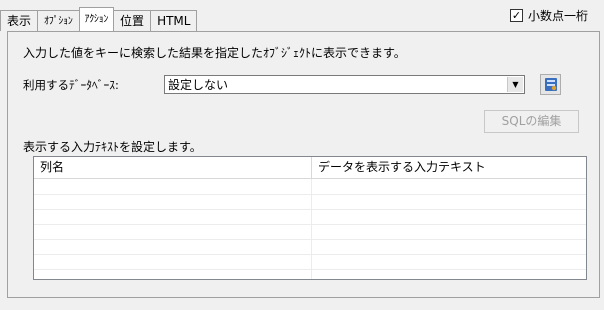  What do you see at coordinates (19, 20) in the screenshot?
I see `tab-display: 表示` at bounding box center [19, 20].